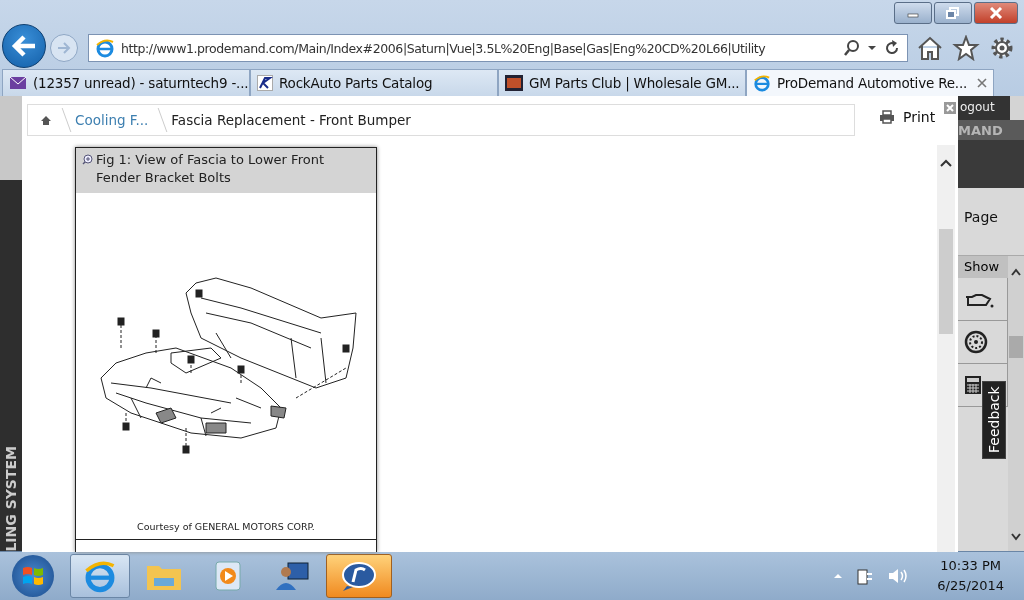 This screenshot has height=600, width=1024. I want to click on scroll-down-icon, so click(1016, 537).